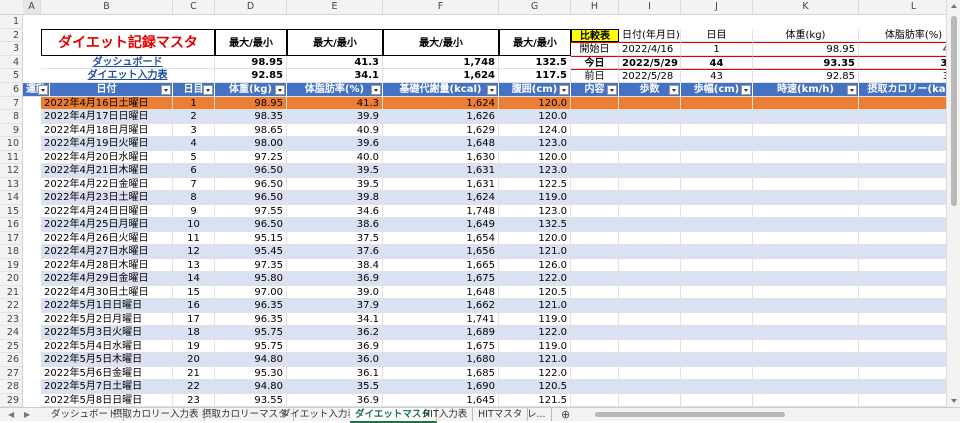 This screenshot has width=960, height=423. Describe the element at coordinates (11, 265) in the screenshot. I see `row-header: 19` at that location.